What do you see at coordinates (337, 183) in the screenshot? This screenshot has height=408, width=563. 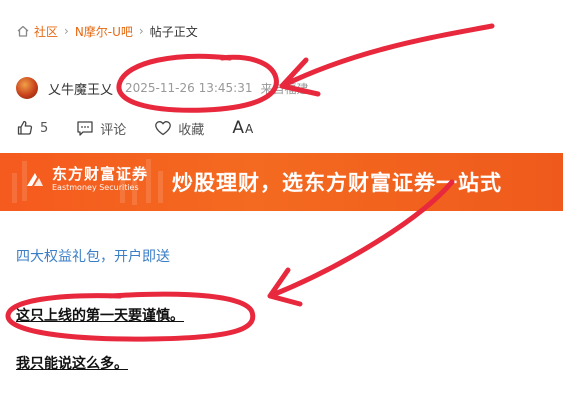 I see `banner-slogan: 炒股理财，选东方财富证券一站式` at bounding box center [337, 183].